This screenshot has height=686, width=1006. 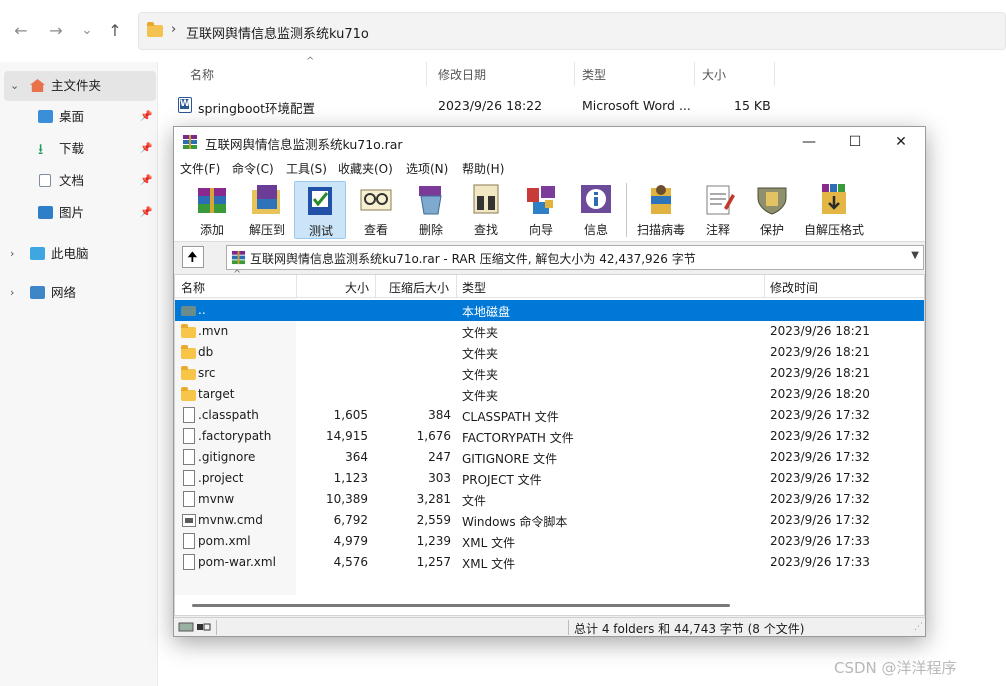 What do you see at coordinates (277, 32) in the screenshot?
I see `address-path: 互联网舆情信息监测系统ku71o` at bounding box center [277, 32].